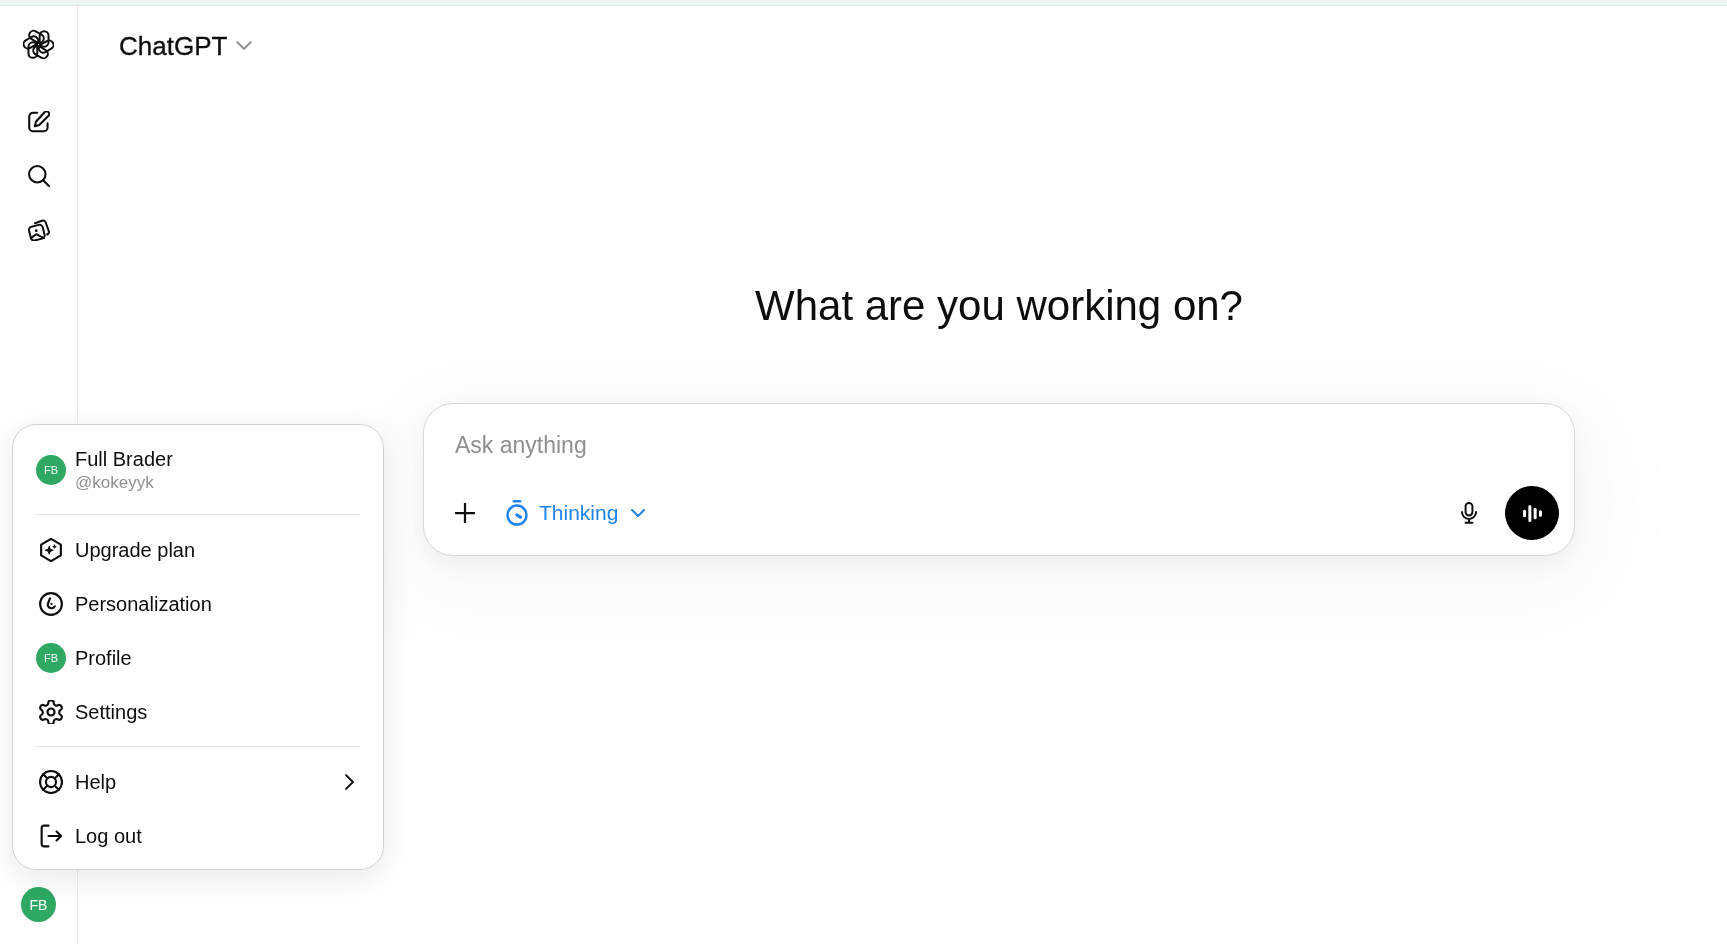  I want to click on stopwatch-icon, so click(517, 513).